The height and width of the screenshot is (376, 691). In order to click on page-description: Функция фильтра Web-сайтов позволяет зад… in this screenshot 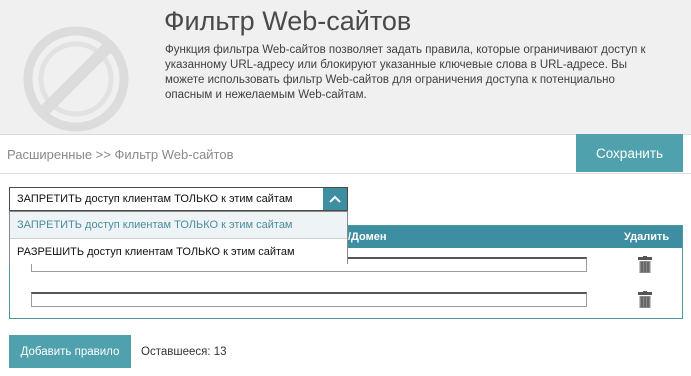, I will do `click(405, 72)`.